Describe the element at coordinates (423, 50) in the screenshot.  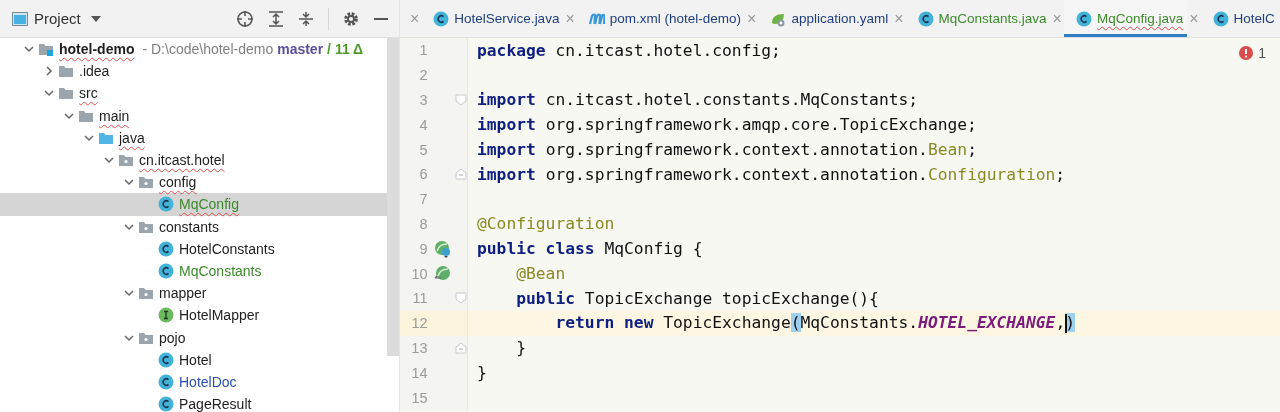
I see `line-number: 1` at that location.